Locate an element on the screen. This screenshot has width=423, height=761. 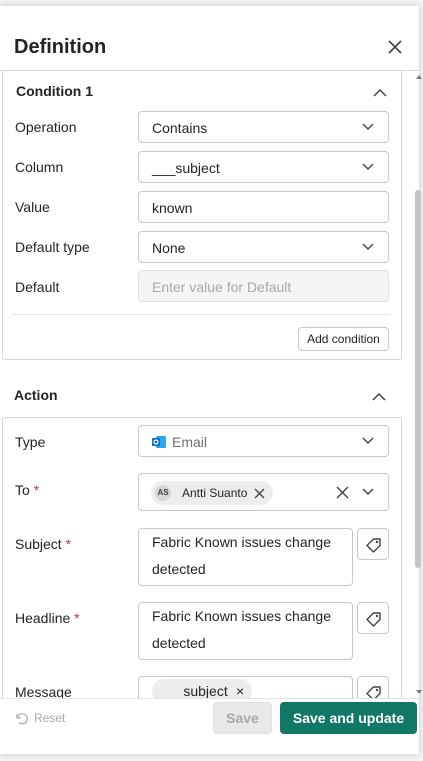
condition-title: Condition 1 is located at coordinates (54, 91).